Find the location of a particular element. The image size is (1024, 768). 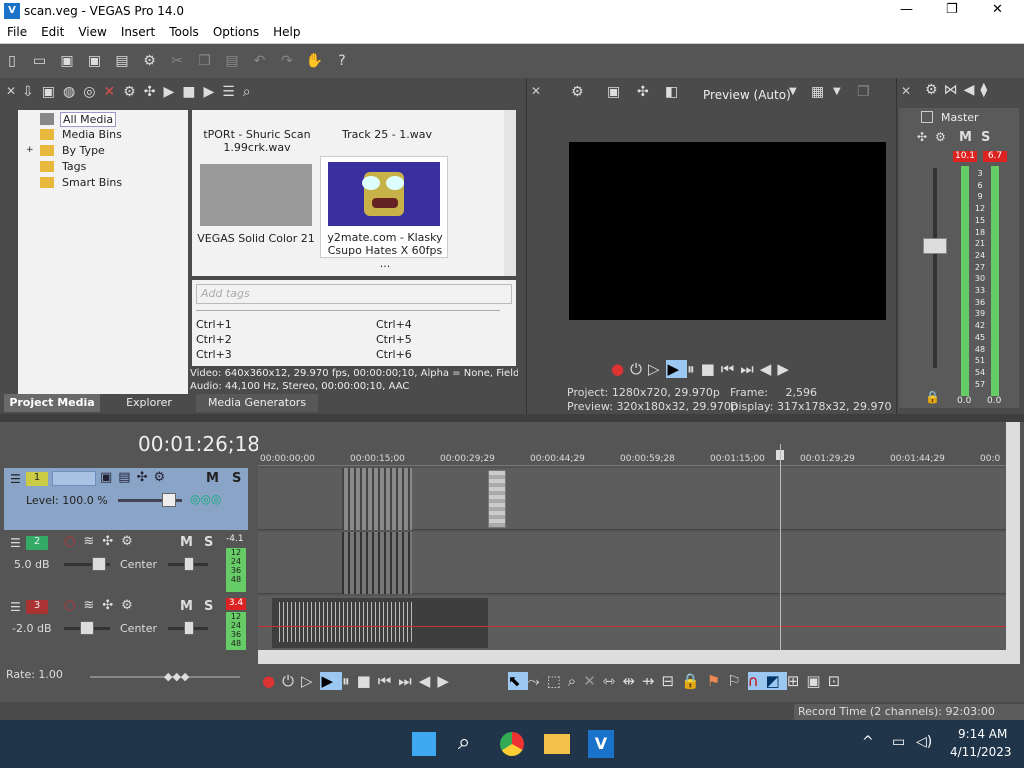

ripple-icon: ⊞ is located at coordinates (797, 681).